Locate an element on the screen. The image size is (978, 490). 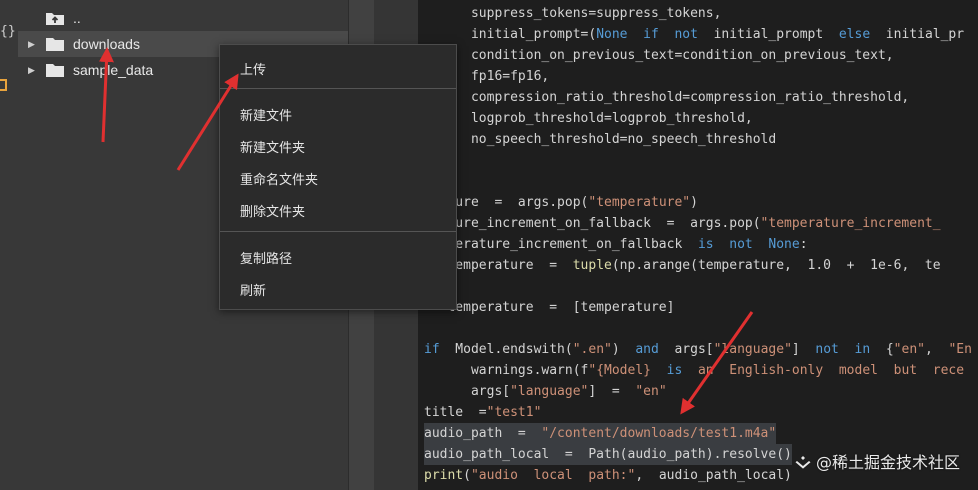
code-line: args["language"] = "en" is located at coordinates (545, 391).